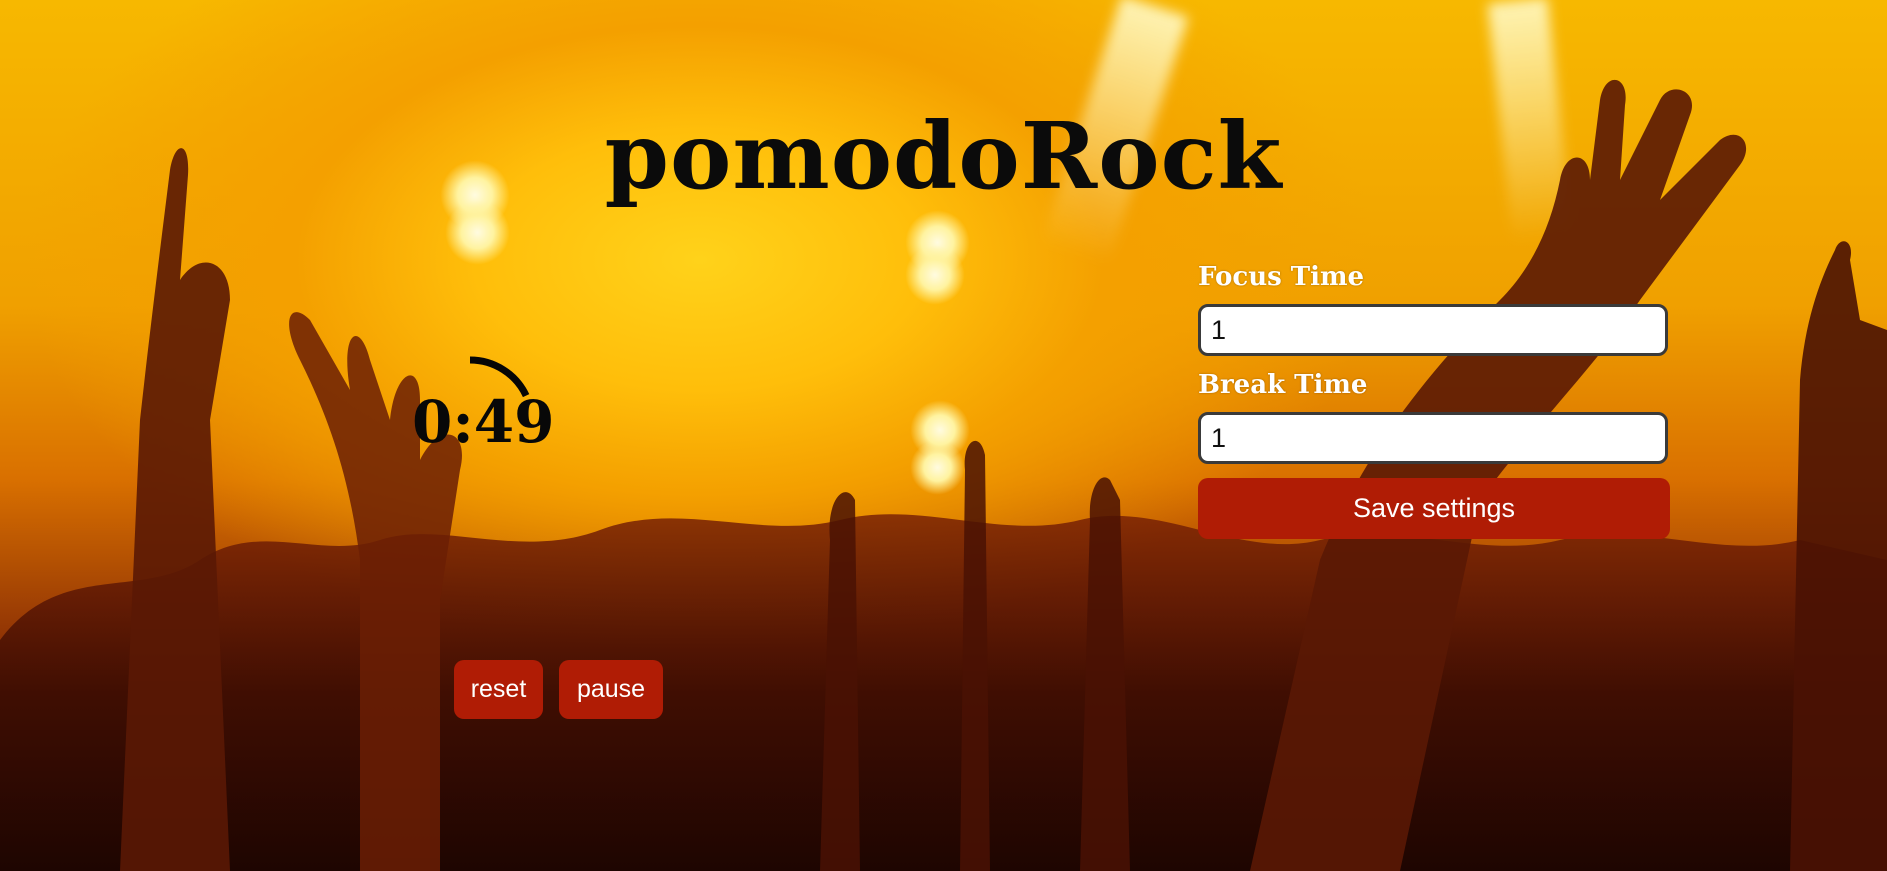  I want to click on timer-display: 0:49, so click(480, 400).